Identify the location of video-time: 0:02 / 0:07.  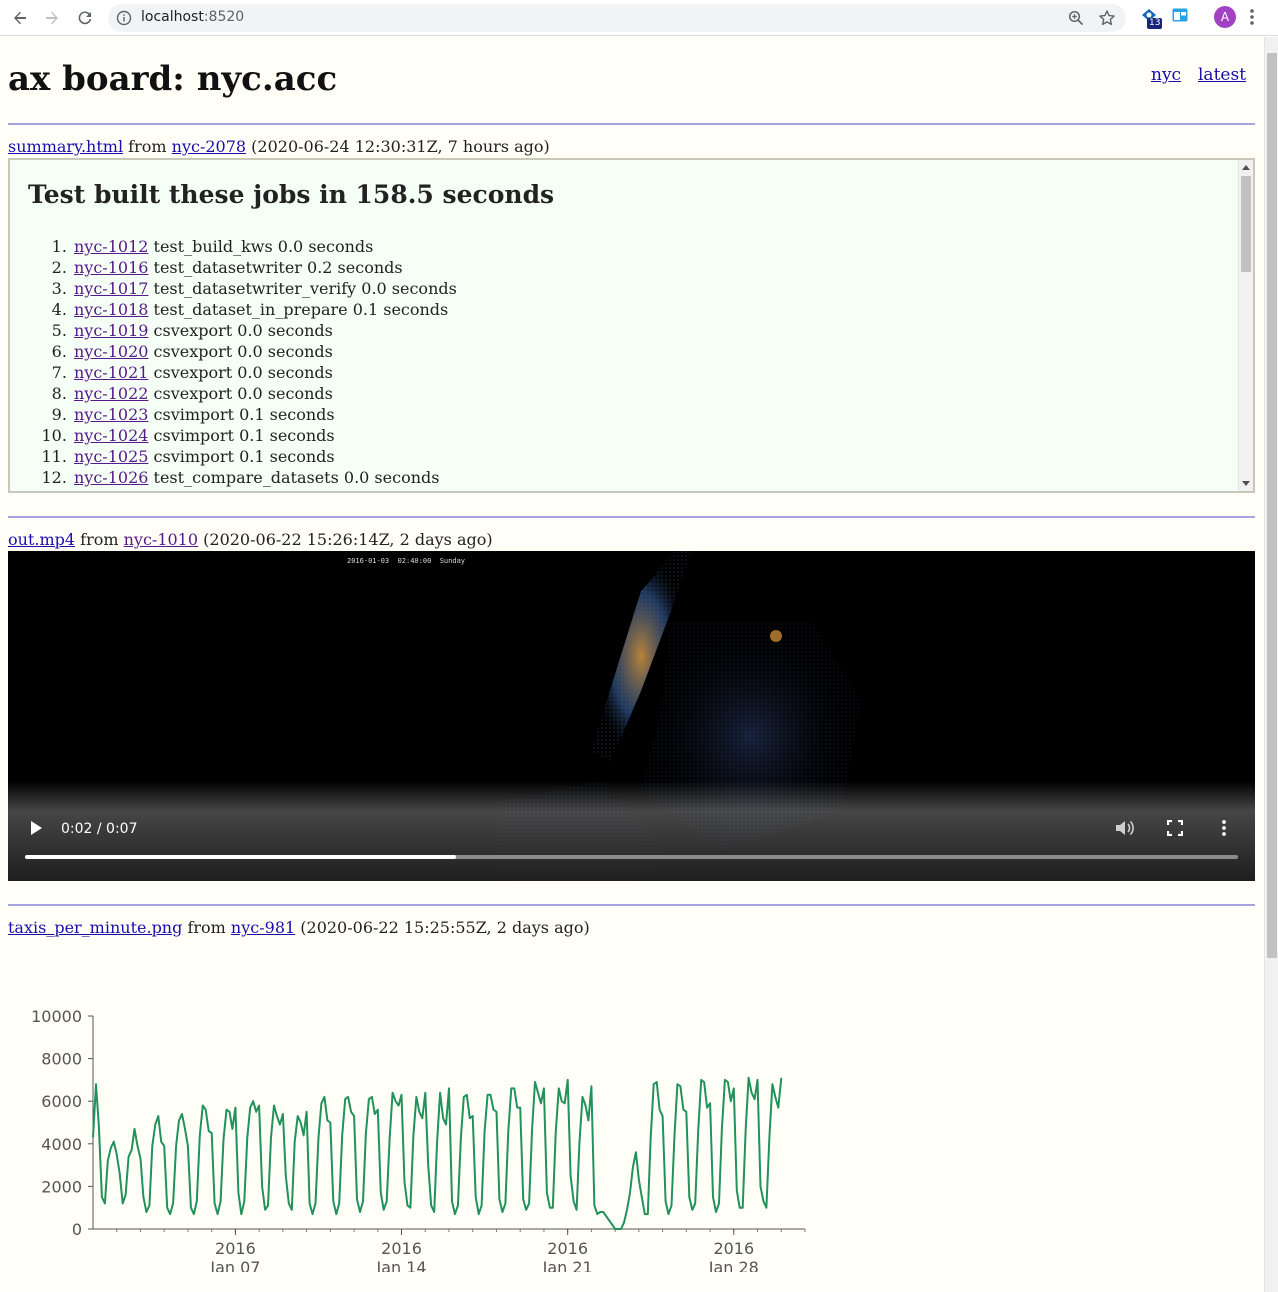
(99, 829).